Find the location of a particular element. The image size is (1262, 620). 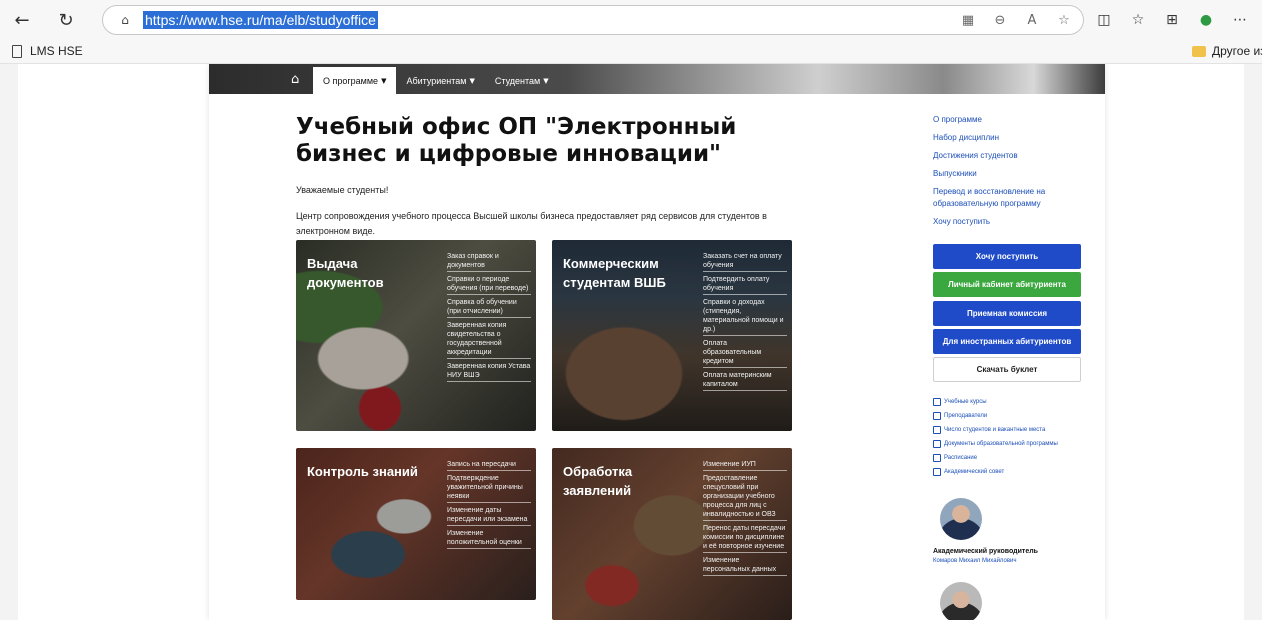

foreign-applicants-button: Для иностранных абитуриентов is located at coordinates (1007, 341).